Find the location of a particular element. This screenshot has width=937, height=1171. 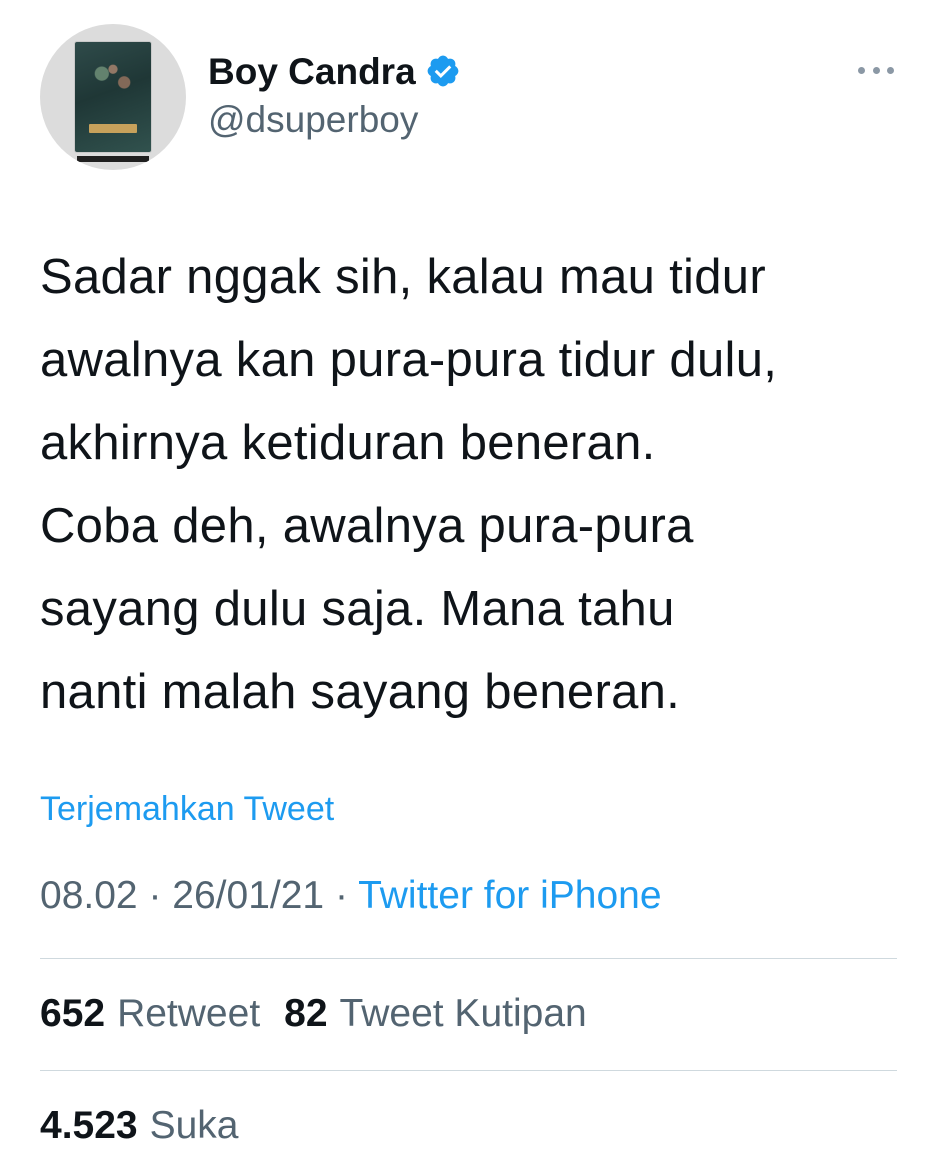

avatar-caption-strip is located at coordinates (113, 159).